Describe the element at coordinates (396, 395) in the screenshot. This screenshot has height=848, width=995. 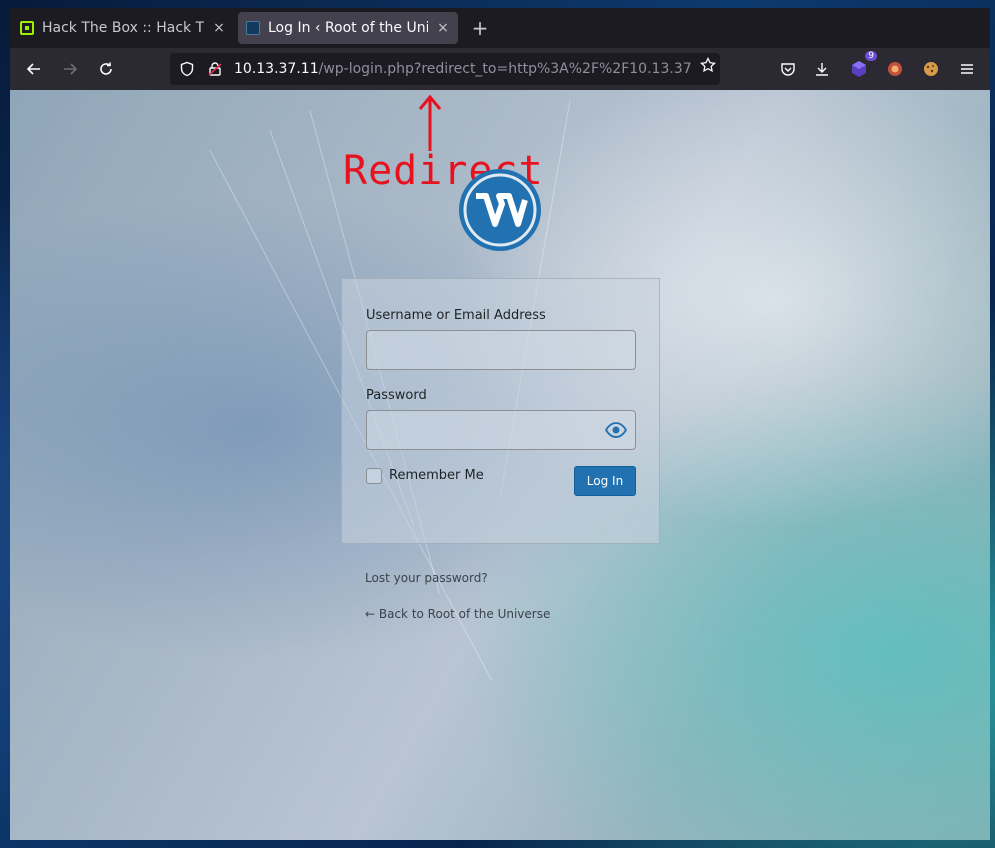
I see `password-label: Password` at that location.